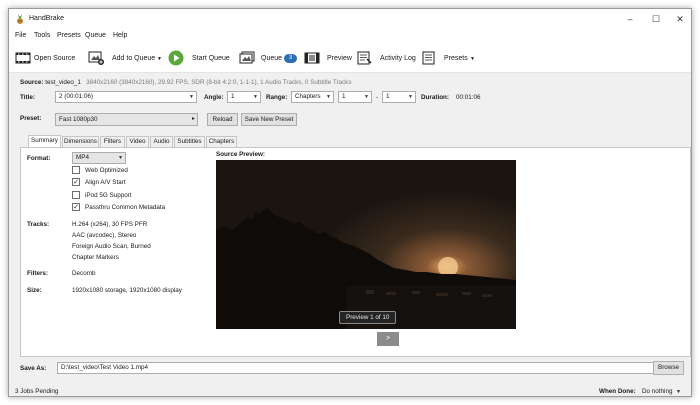 The width and height of the screenshot is (700, 405). I want to click on passthru-metadata-checkbox: ✓, so click(76, 207).